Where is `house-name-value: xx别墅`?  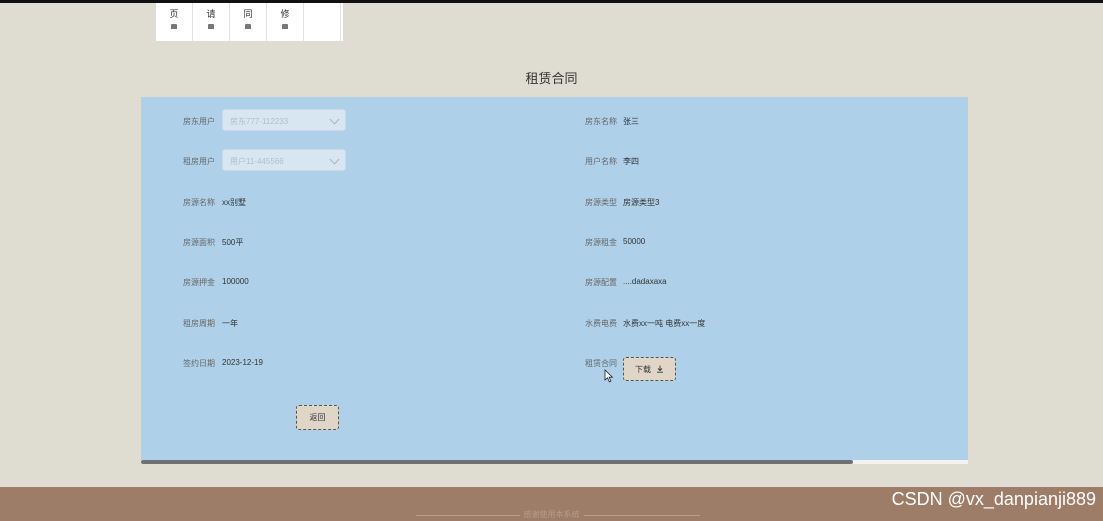 house-name-value: xx别墅 is located at coordinates (234, 202).